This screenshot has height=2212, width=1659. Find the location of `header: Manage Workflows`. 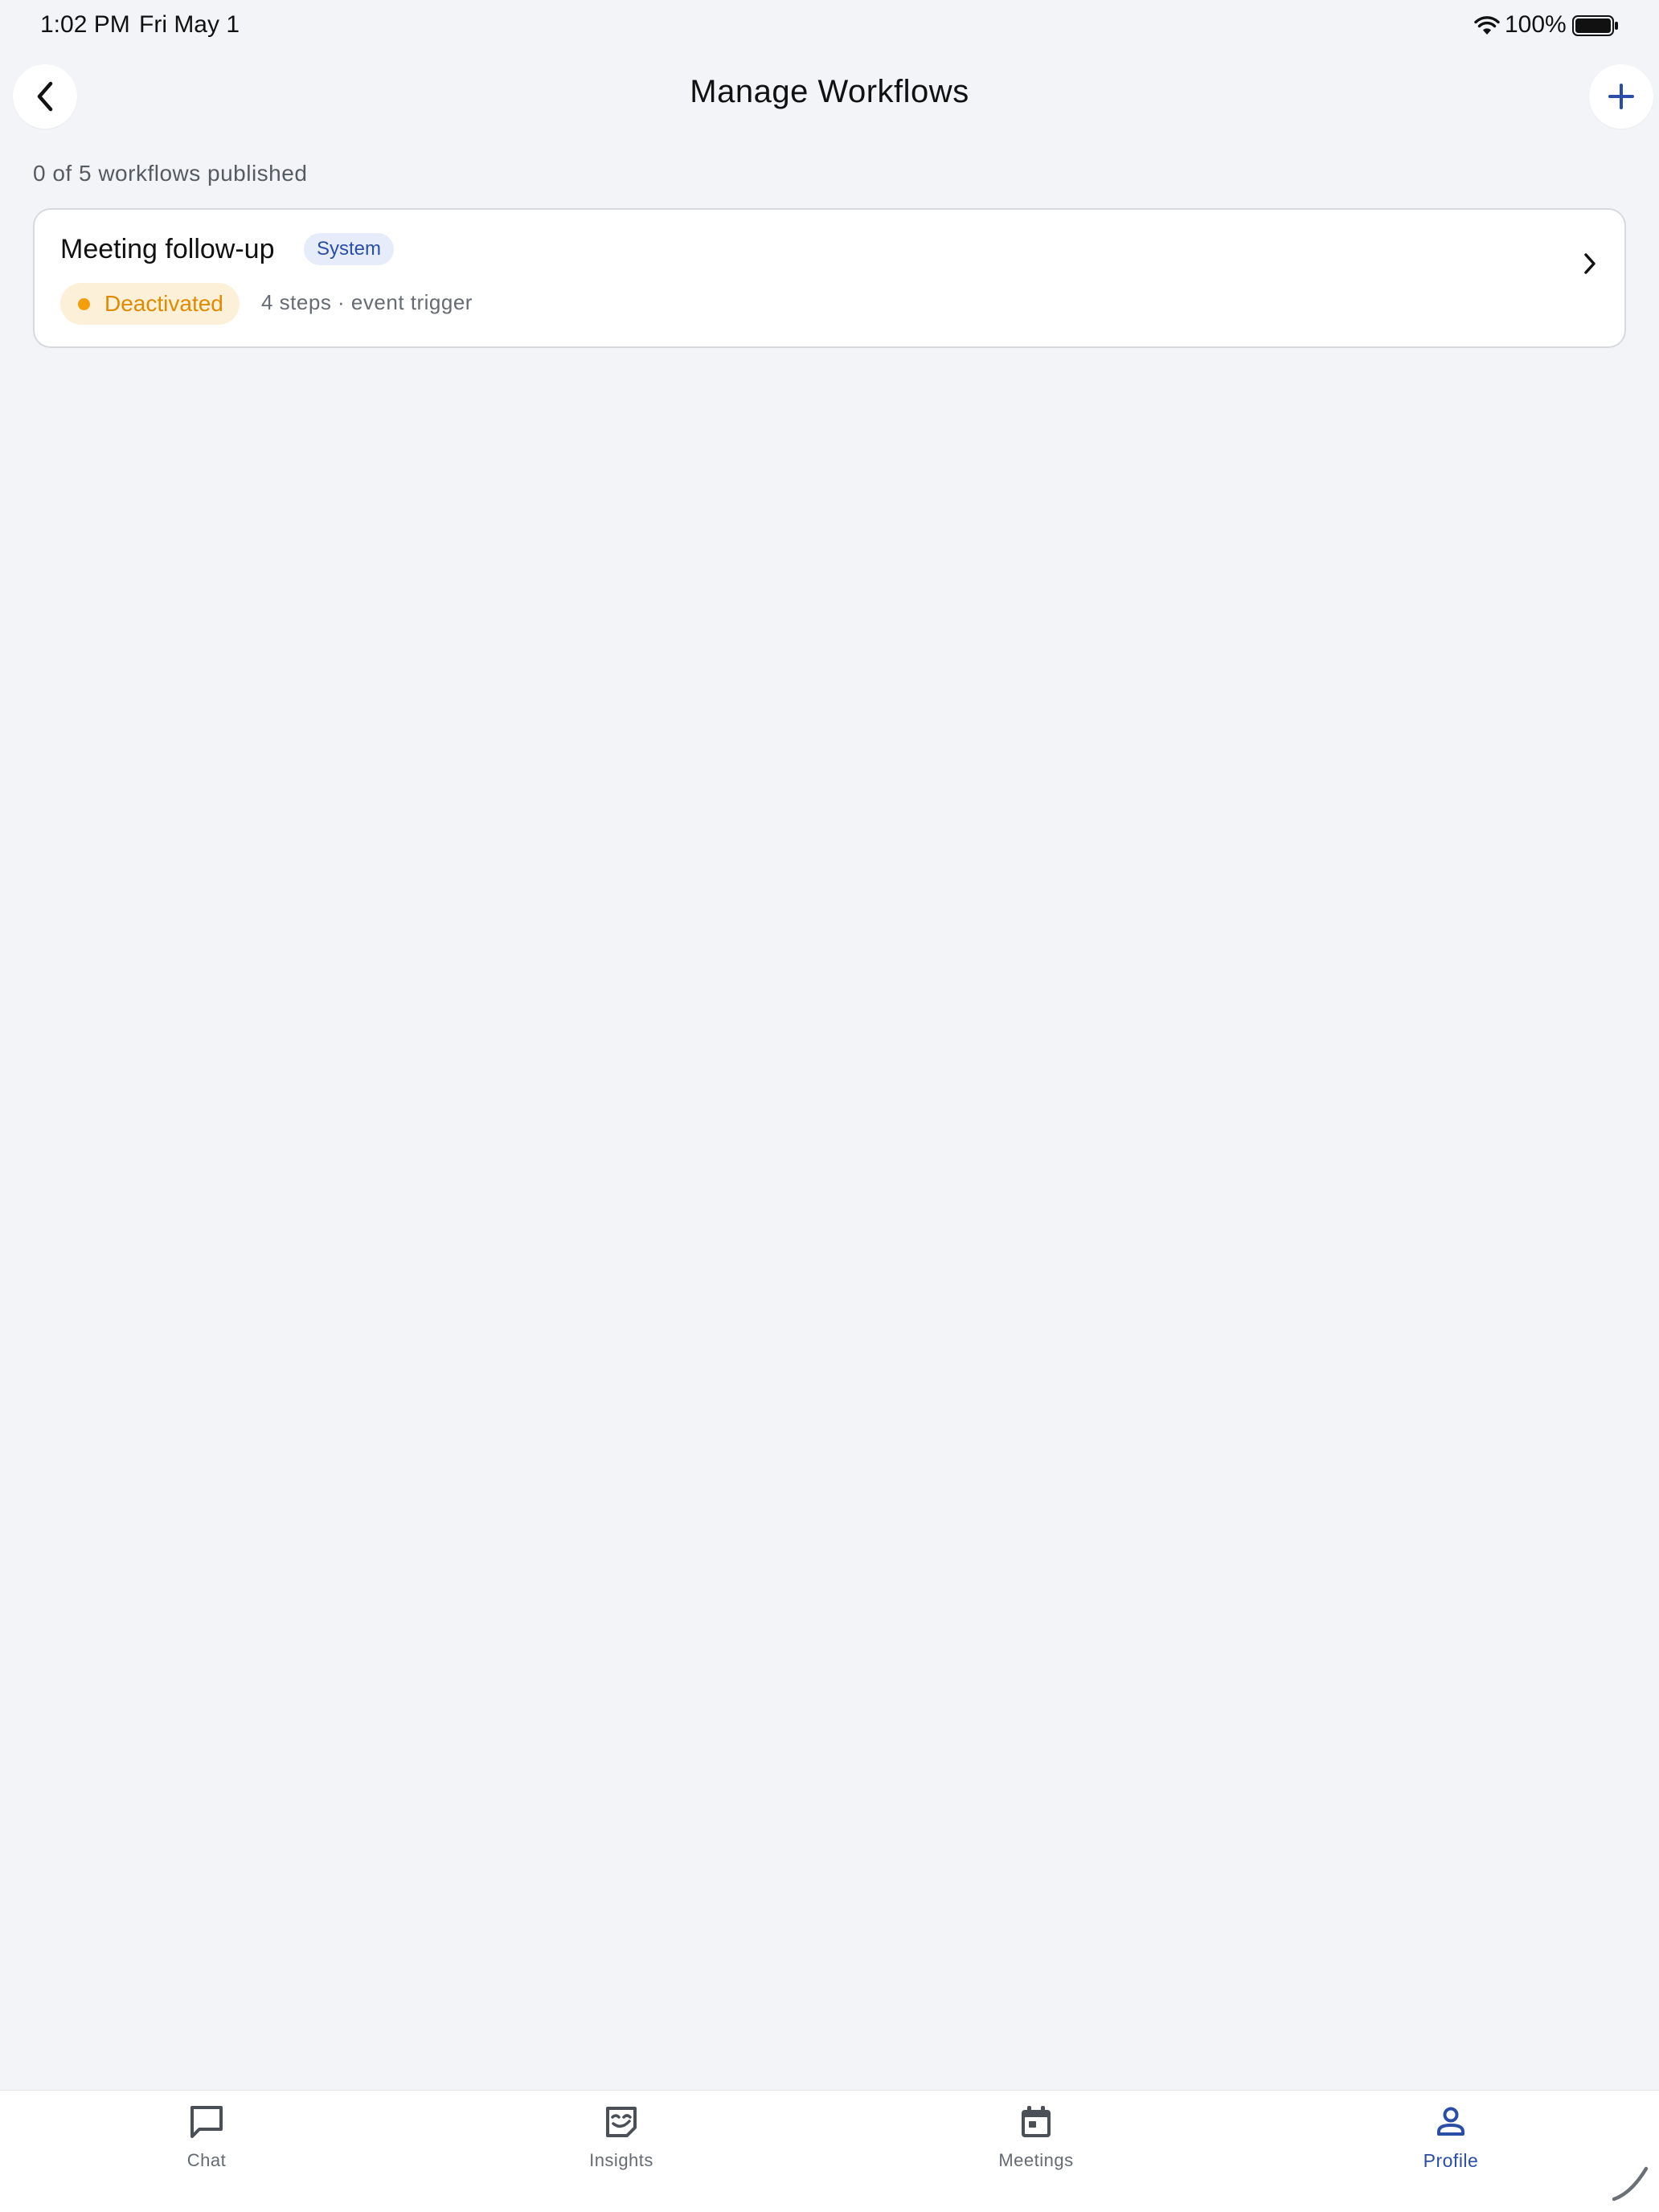

header: Manage Workflows is located at coordinates (829, 95).